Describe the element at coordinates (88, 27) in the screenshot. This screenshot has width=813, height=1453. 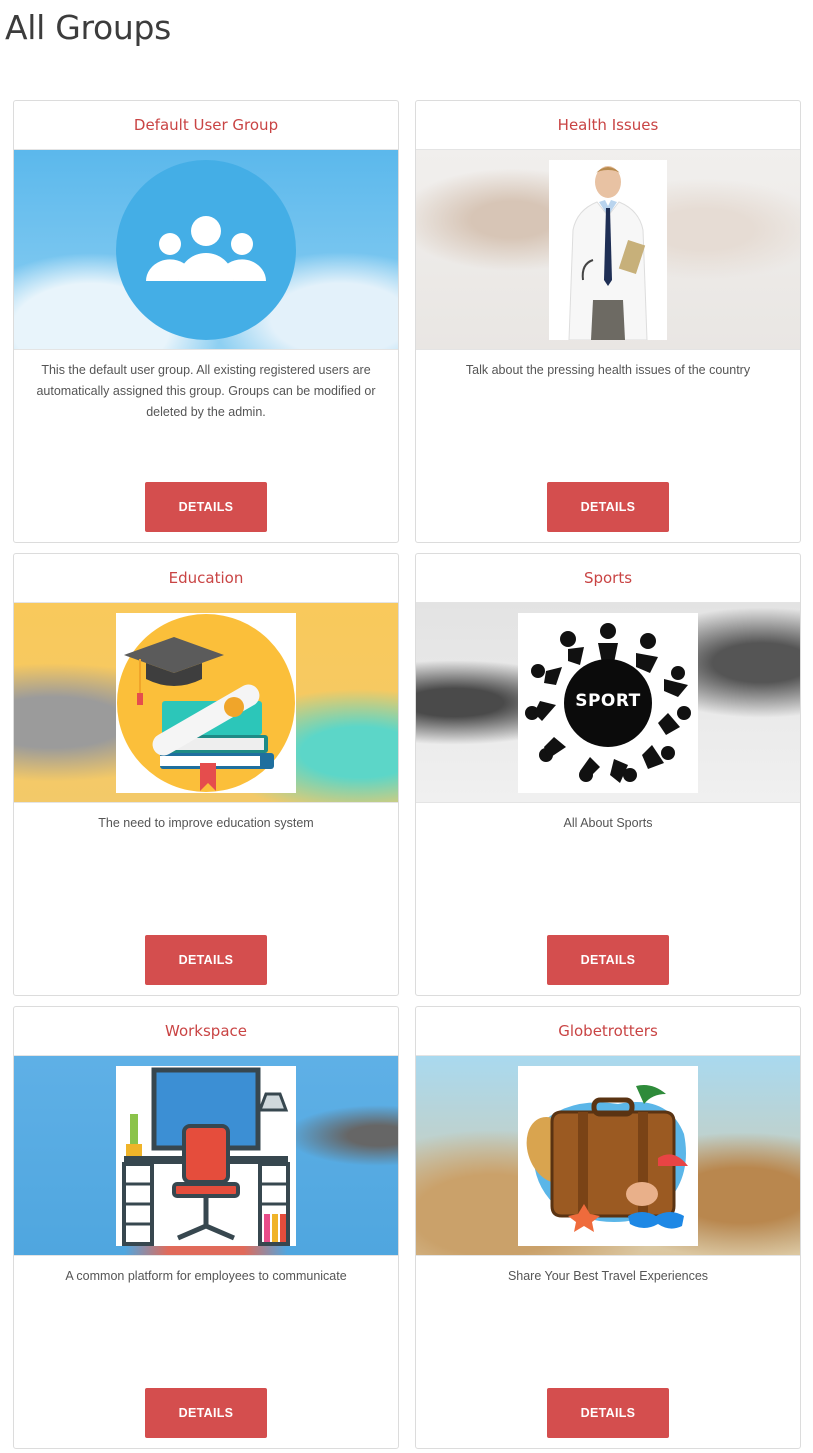
I see `page-title: All Groups` at that location.